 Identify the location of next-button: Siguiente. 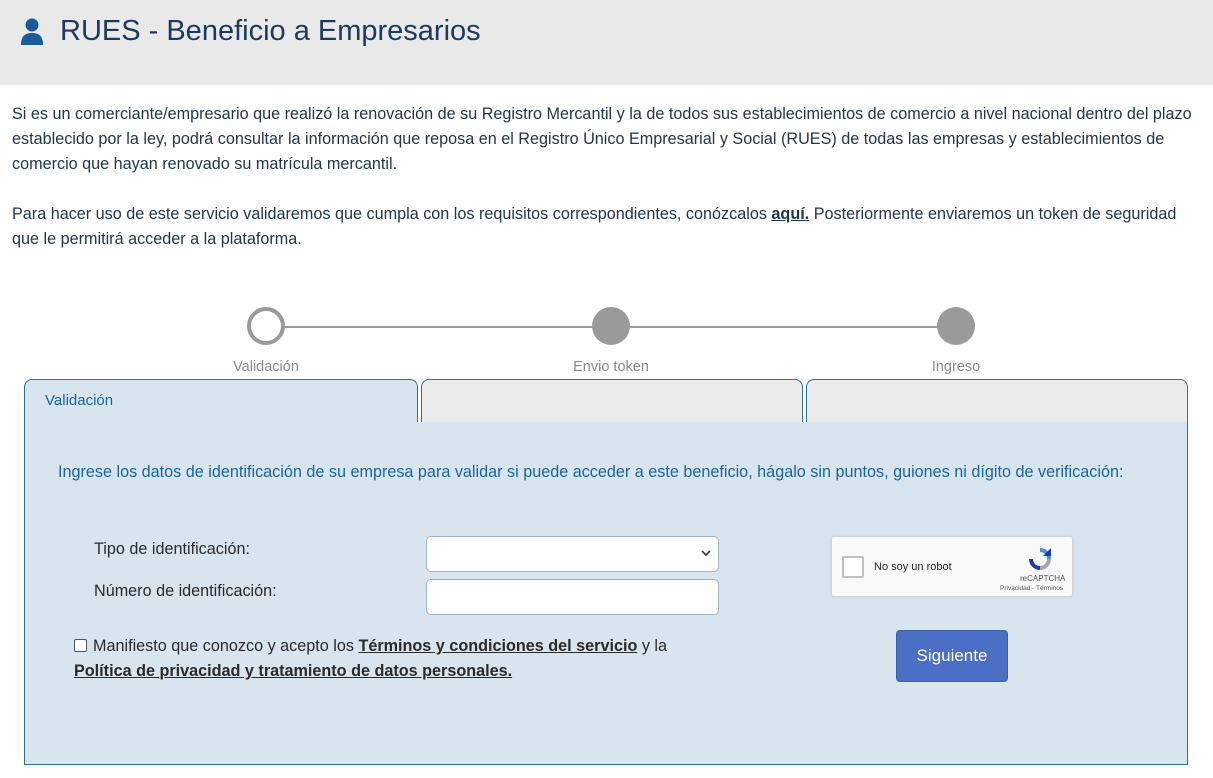
(952, 656).